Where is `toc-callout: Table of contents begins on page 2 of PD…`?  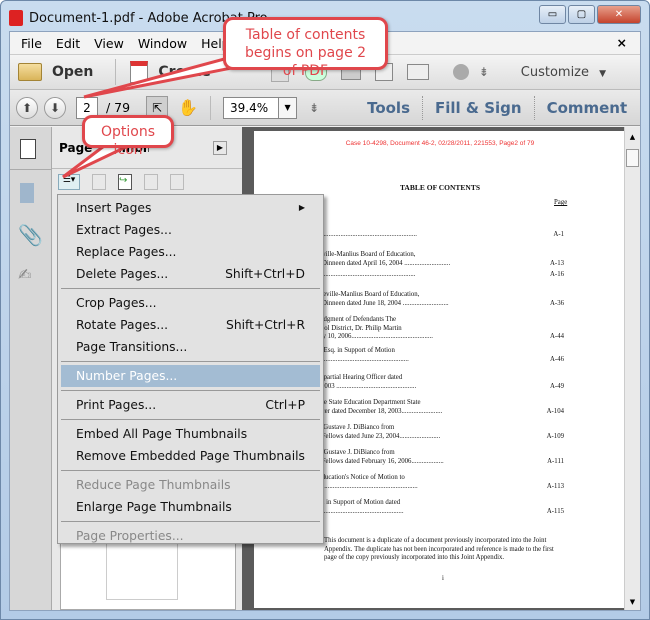
toc-callout: Table of contents begins on page 2 of PD… is located at coordinates (305, 48).